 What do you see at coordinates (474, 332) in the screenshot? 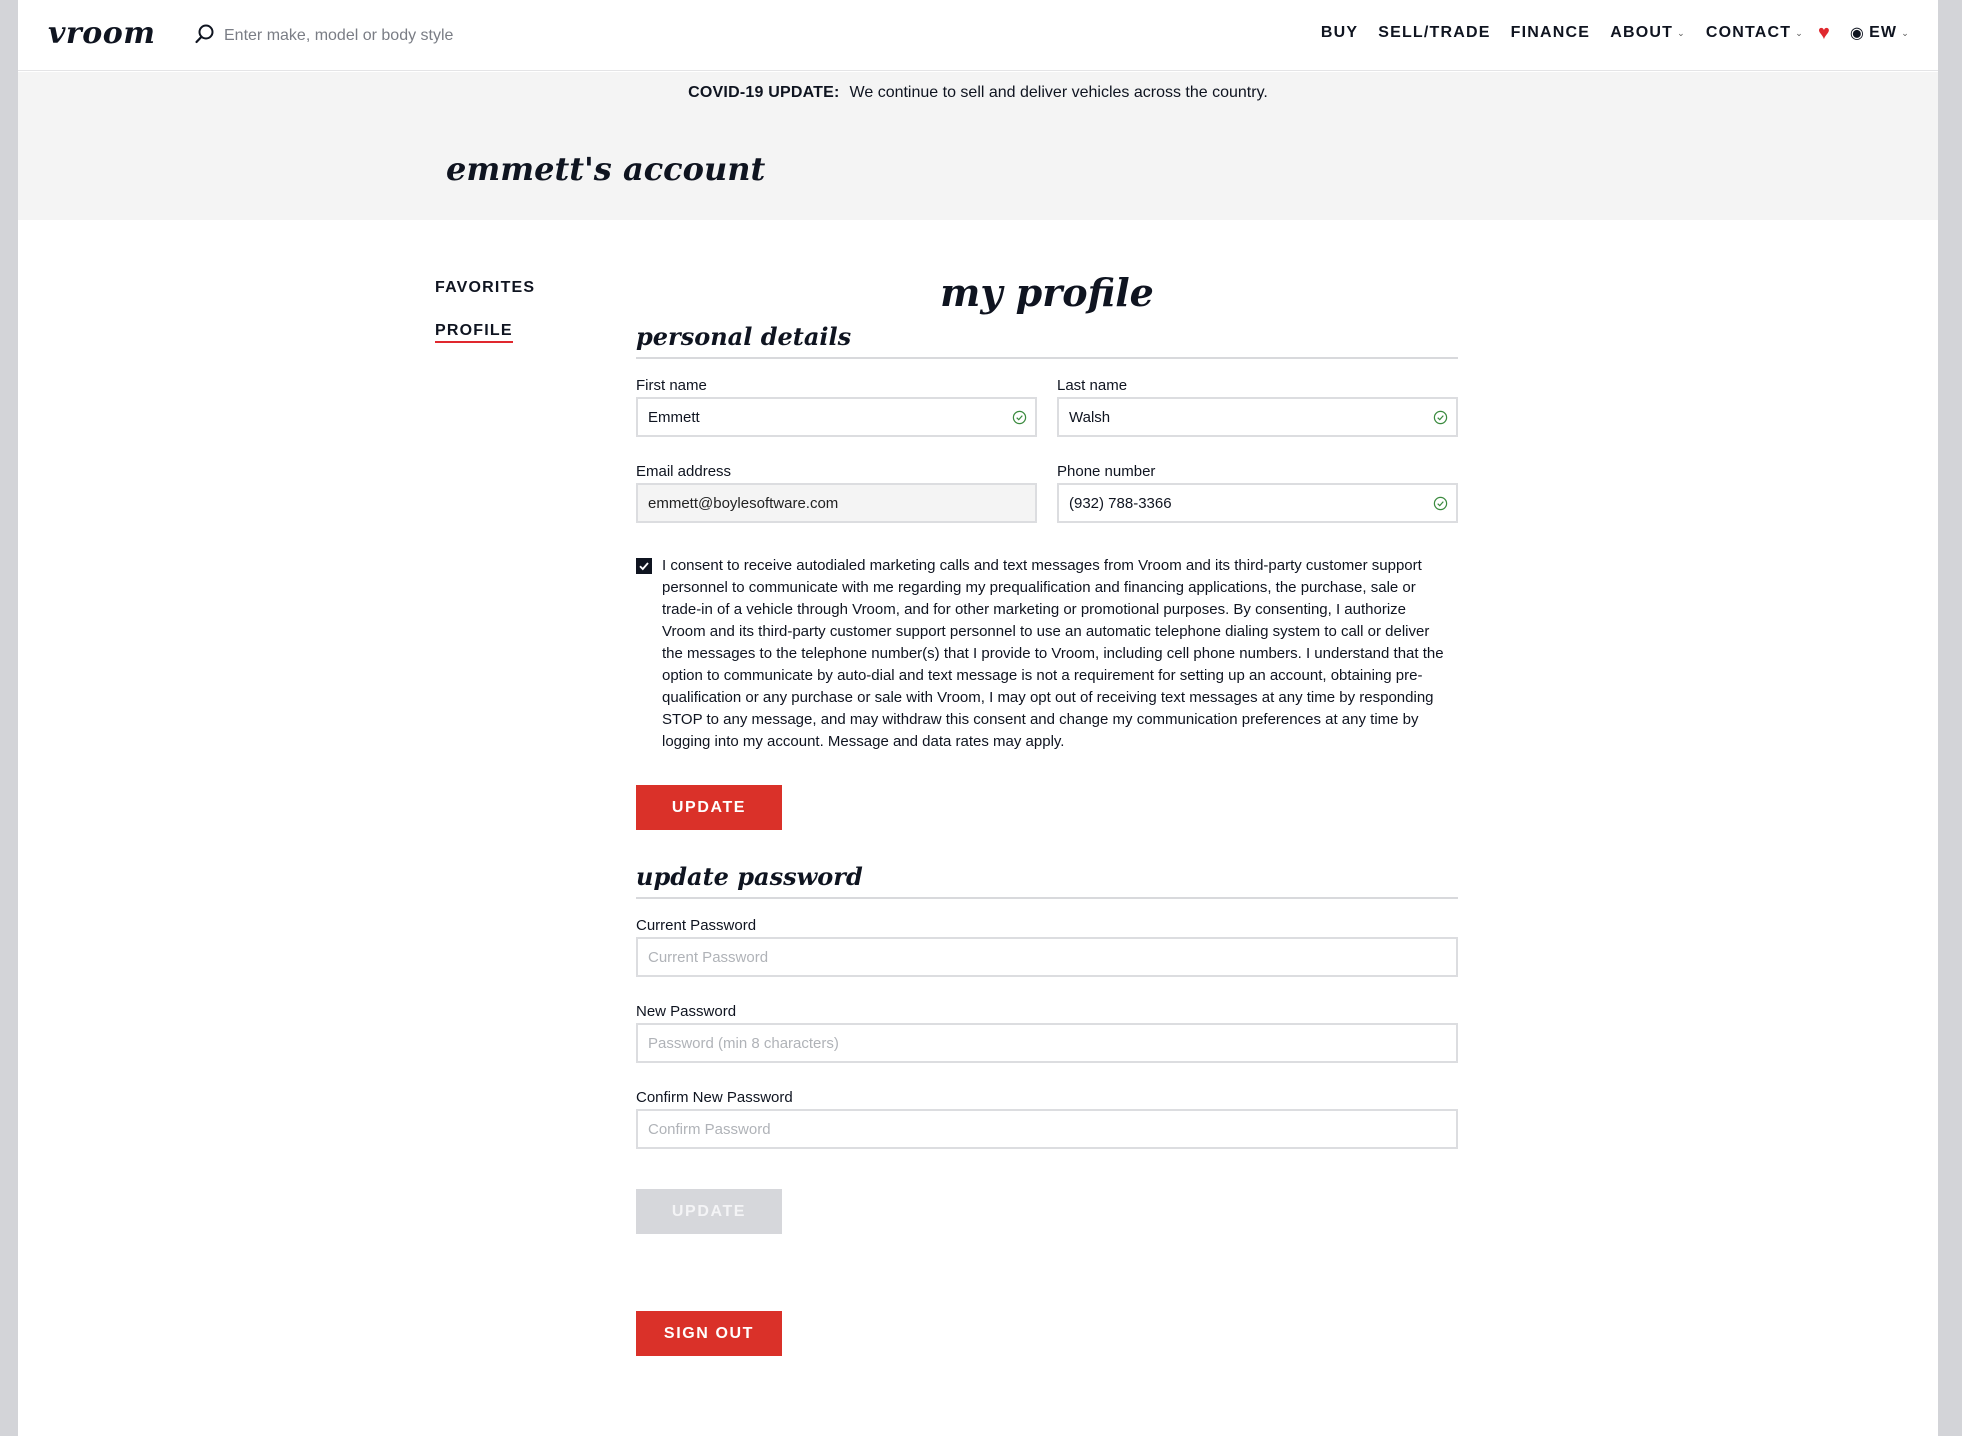
I see `sidebar-item-profile: PROFILE` at bounding box center [474, 332].